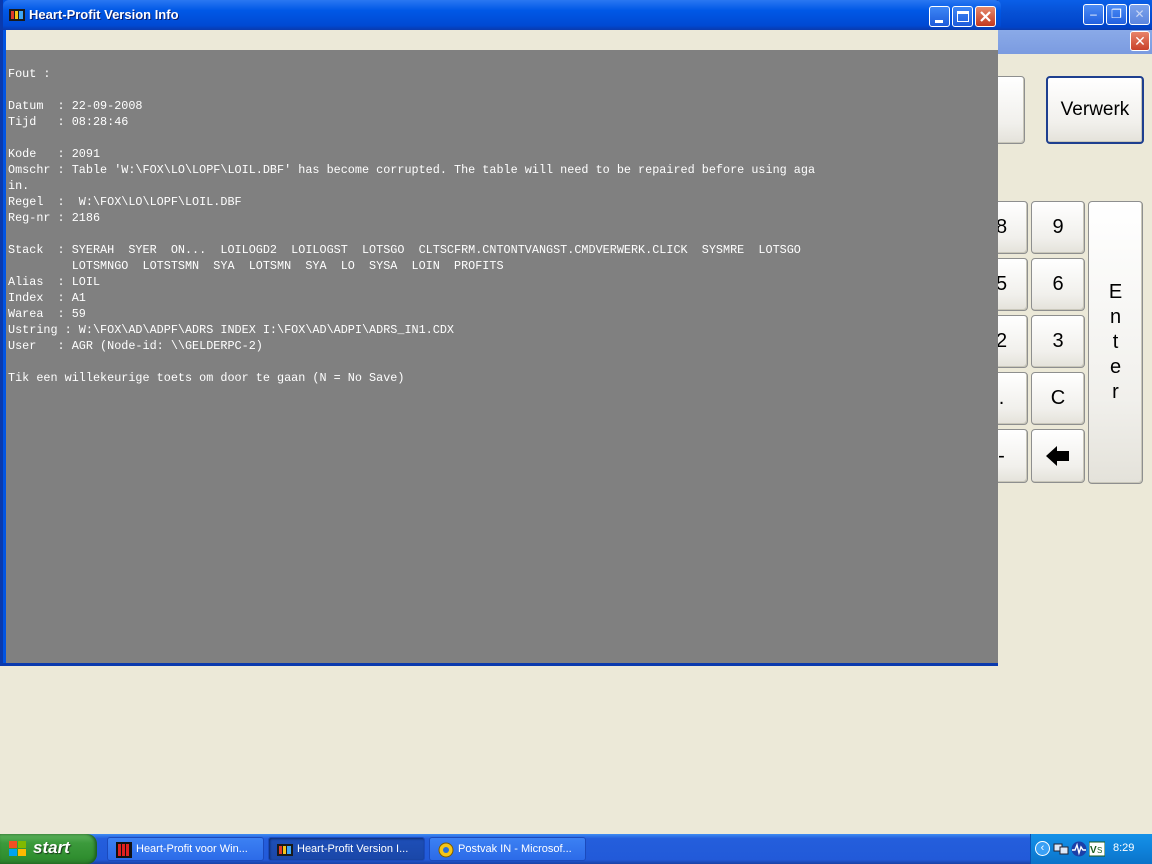  What do you see at coordinates (29, 74) in the screenshot?
I see `error-report-line: Fout :` at bounding box center [29, 74].